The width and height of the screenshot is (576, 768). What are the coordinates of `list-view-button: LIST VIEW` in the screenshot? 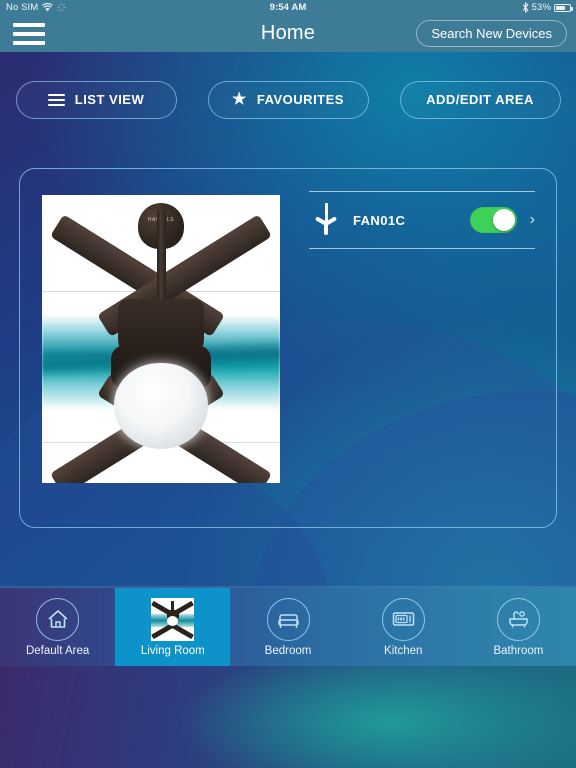 It's located at (96, 99).